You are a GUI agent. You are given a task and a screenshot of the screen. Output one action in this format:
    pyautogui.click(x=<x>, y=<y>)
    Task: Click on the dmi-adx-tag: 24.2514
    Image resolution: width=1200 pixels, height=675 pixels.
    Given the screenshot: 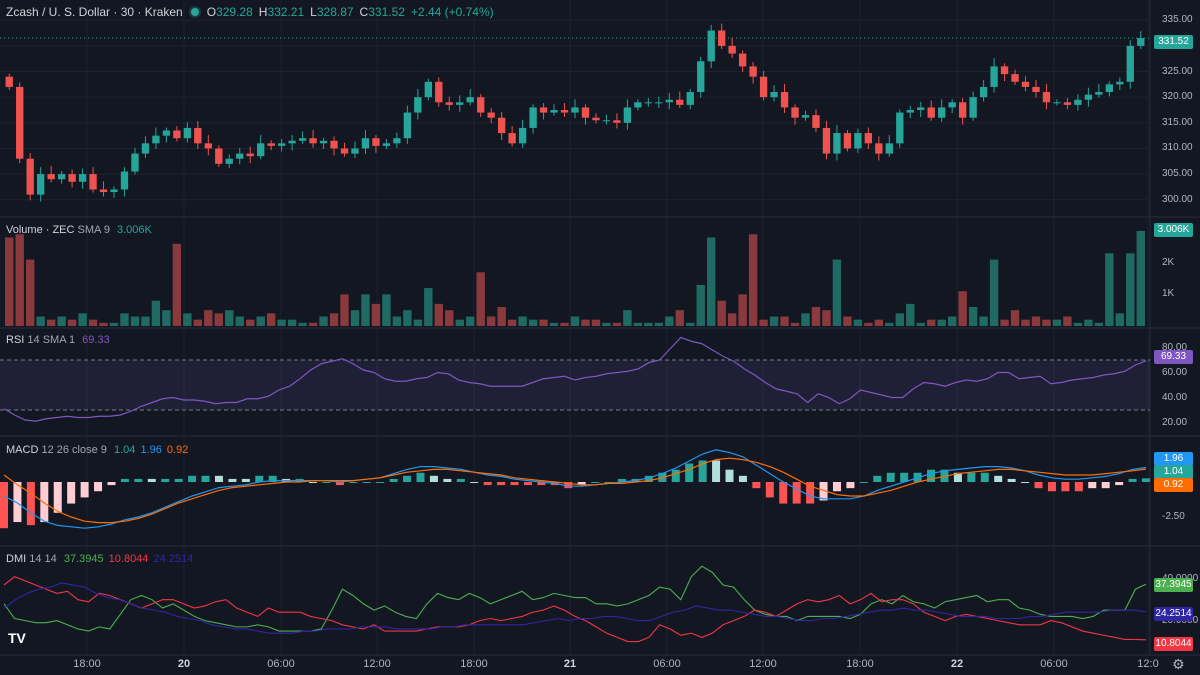 What is the action you would take?
    pyautogui.click(x=1173, y=614)
    